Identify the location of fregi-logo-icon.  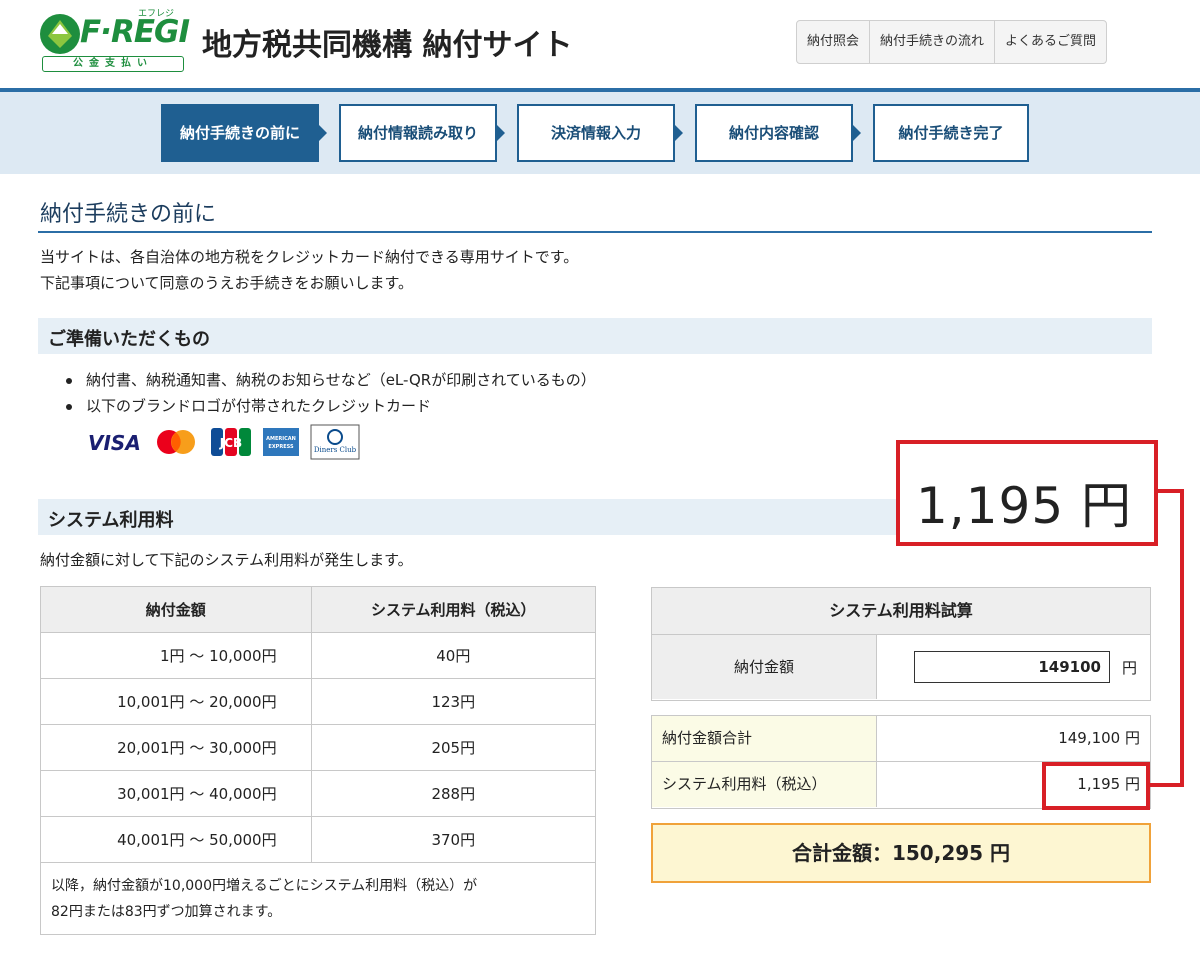
(60, 34).